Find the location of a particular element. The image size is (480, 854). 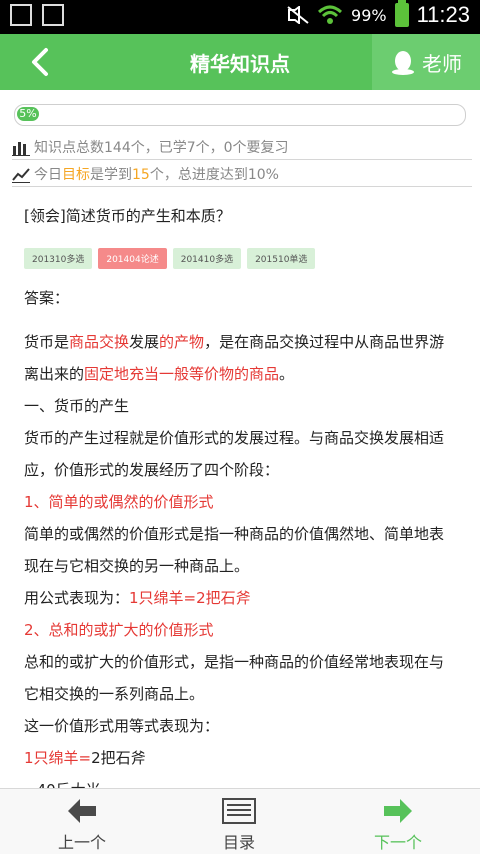

subsection-number: 1、 is located at coordinates (36, 502).